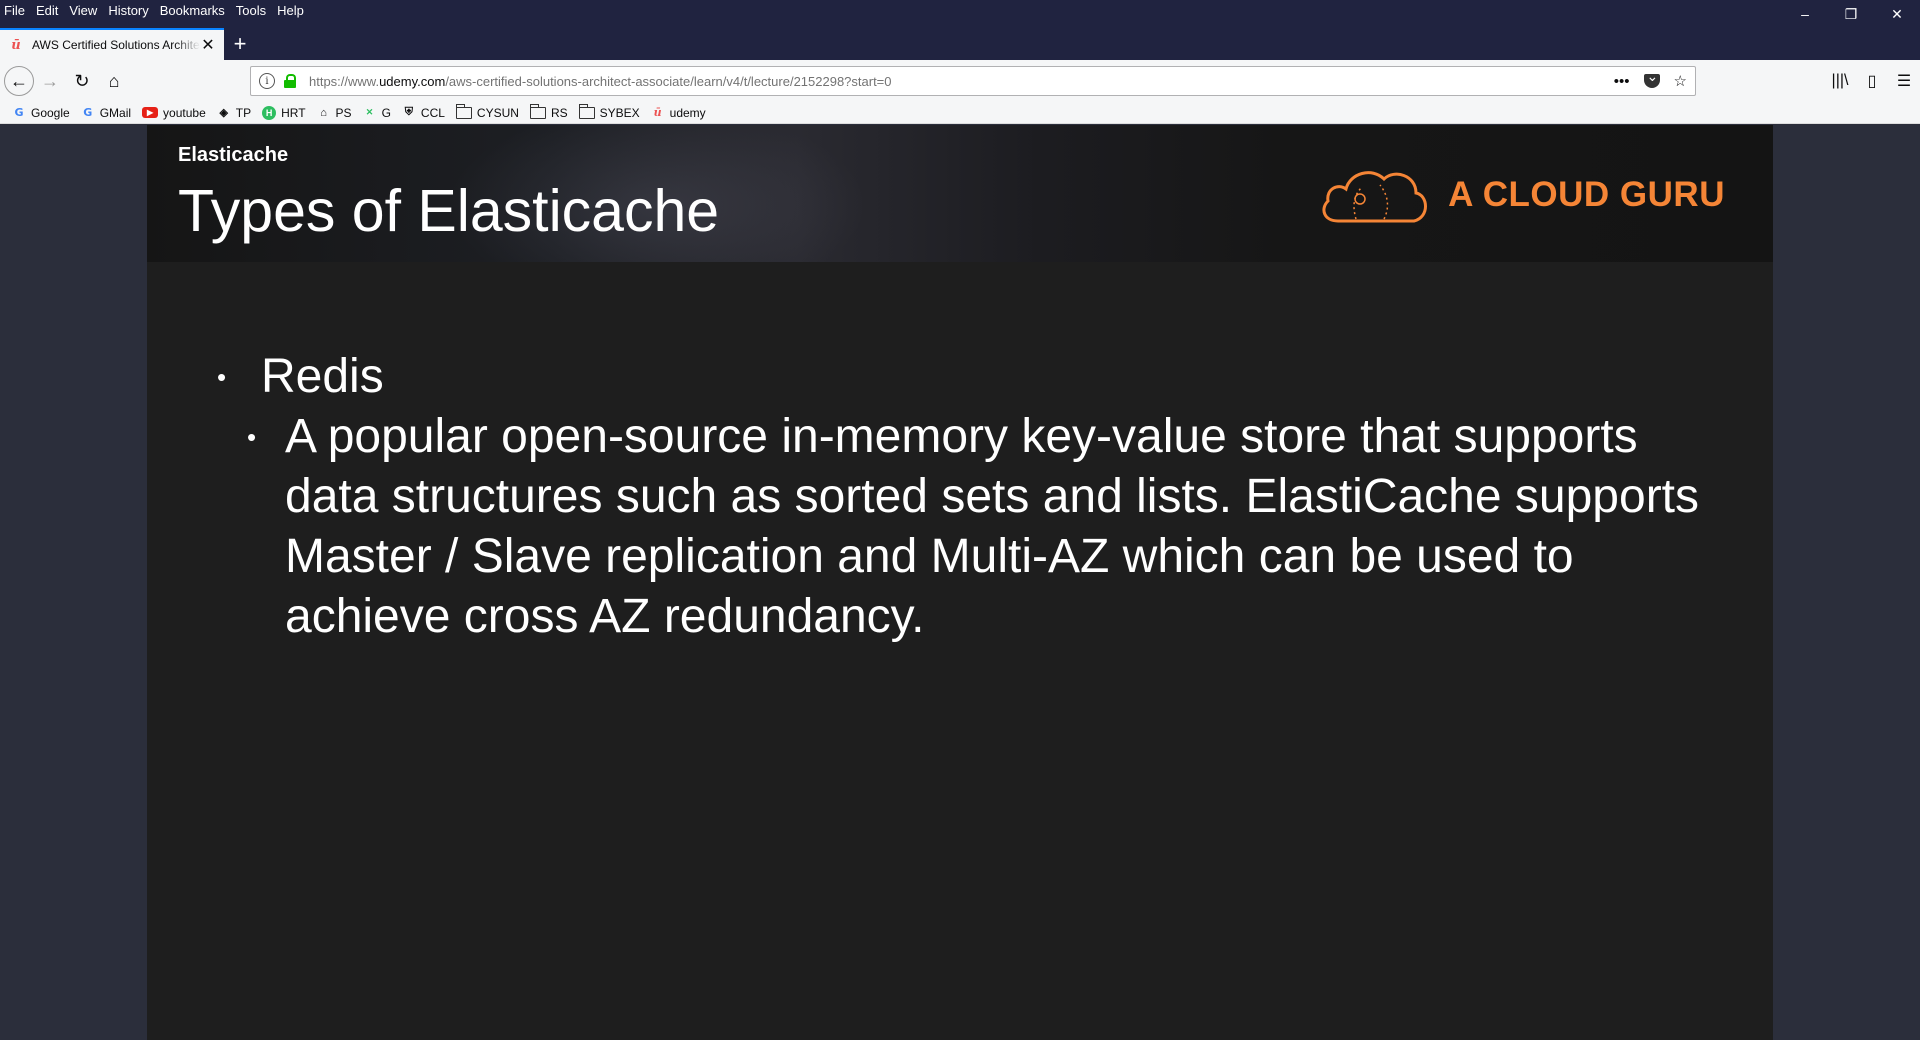 This screenshot has height=1040, width=1920. I want to click on hamburger-menu-icon: ☰, so click(1904, 81).